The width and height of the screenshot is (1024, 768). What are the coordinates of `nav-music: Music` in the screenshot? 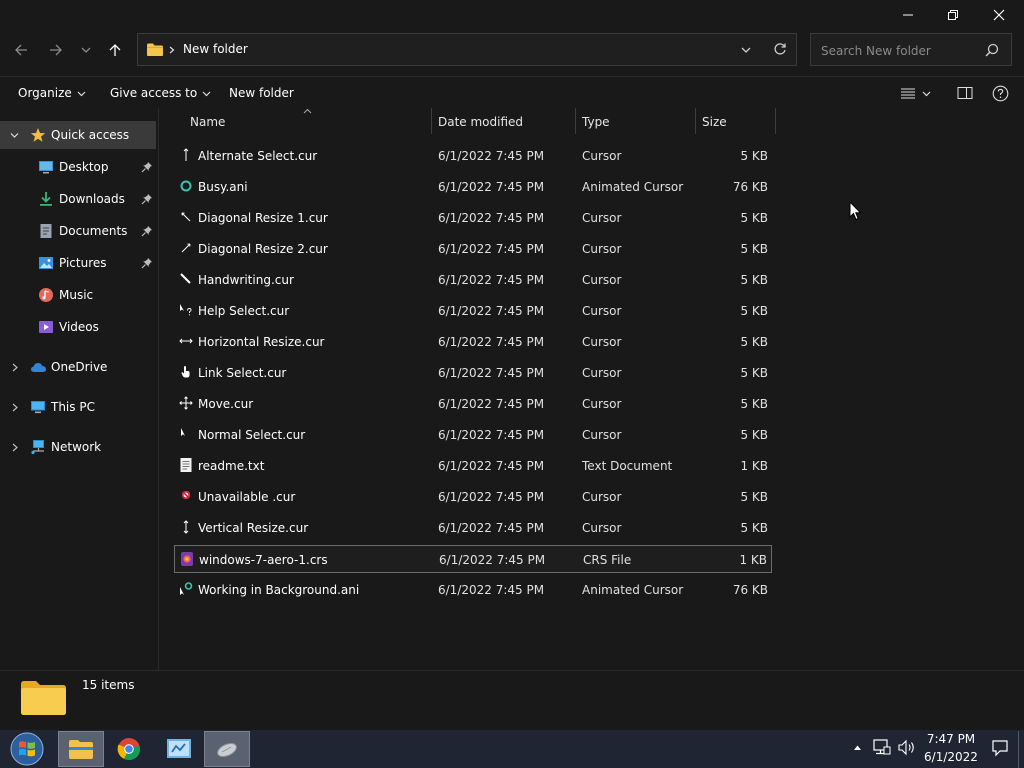 It's located at (78, 295).